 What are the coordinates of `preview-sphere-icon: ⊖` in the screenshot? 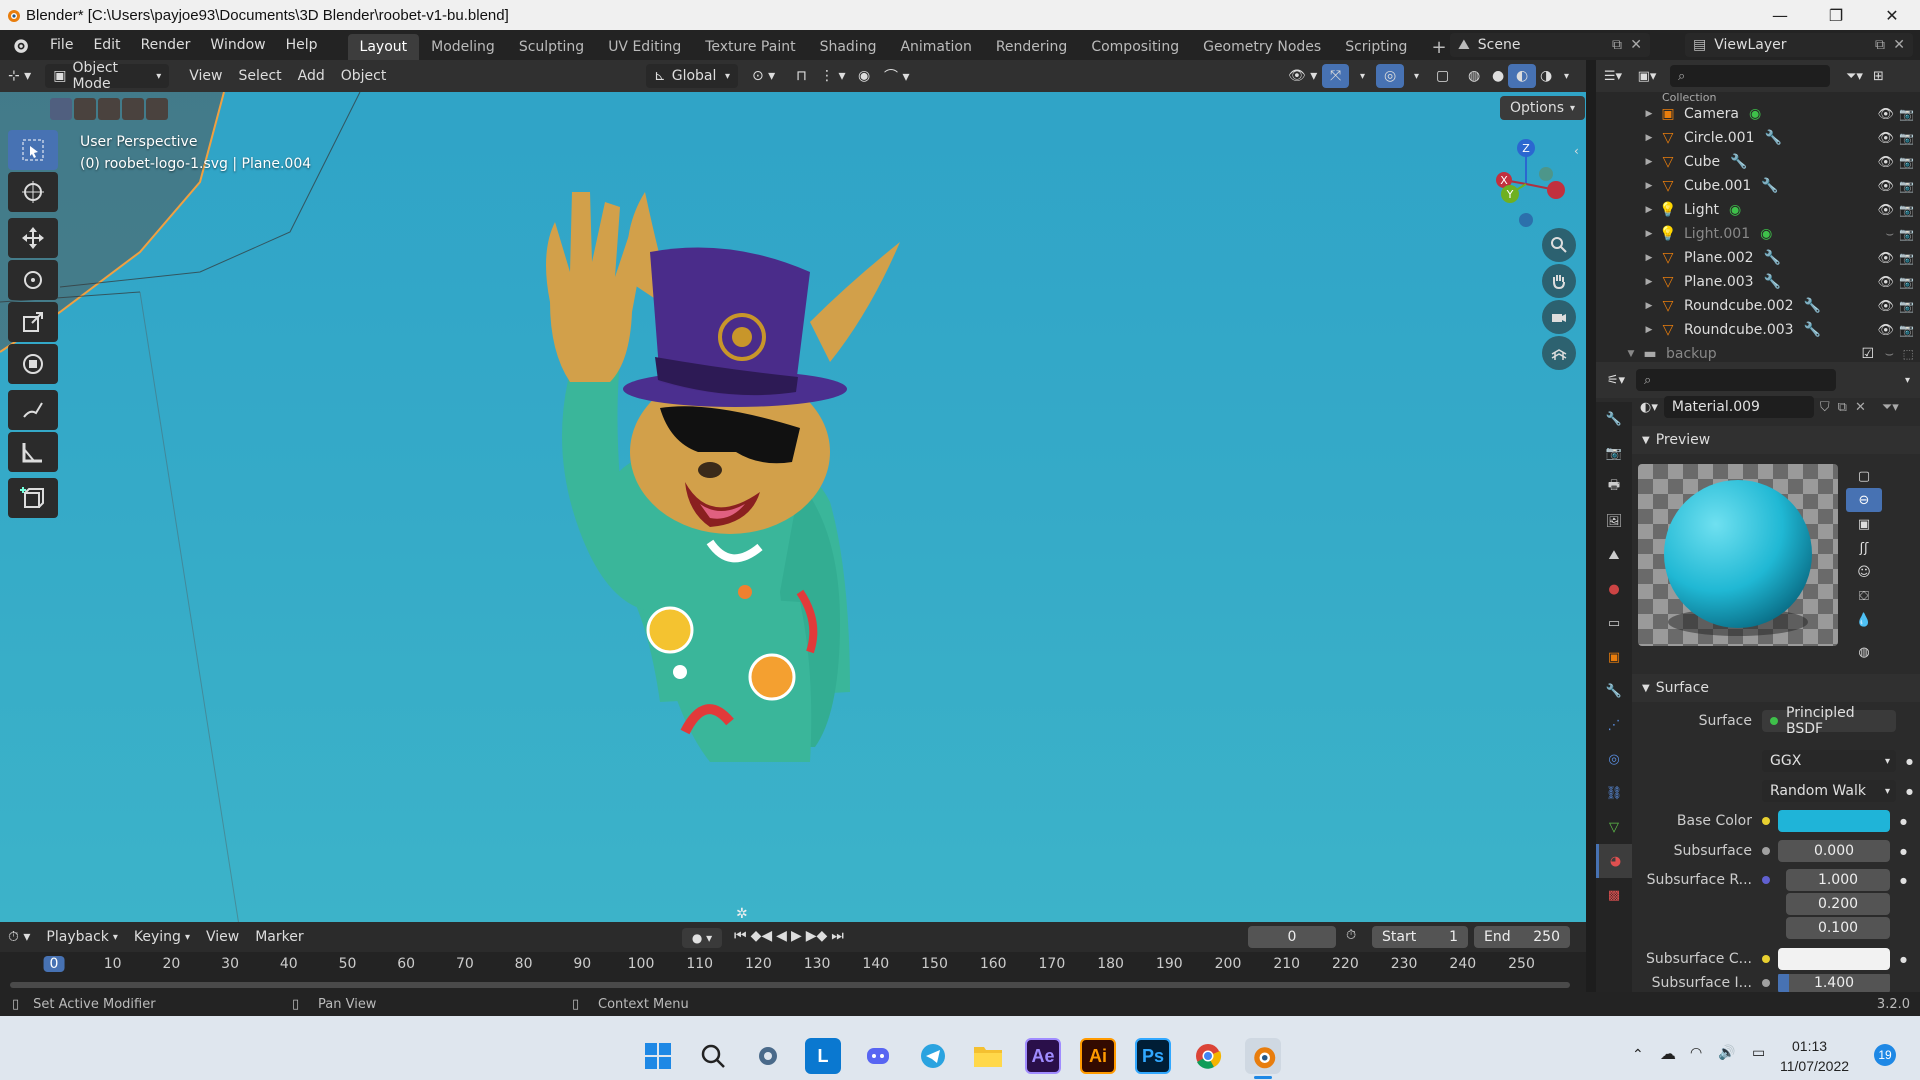 It's located at (1864, 500).